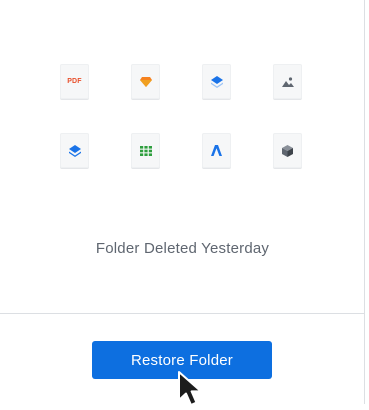 The image size is (369, 410). Describe the element at coordinates (190, 388) in the screenshot. I see `mouse-pointer-icon` at that location.